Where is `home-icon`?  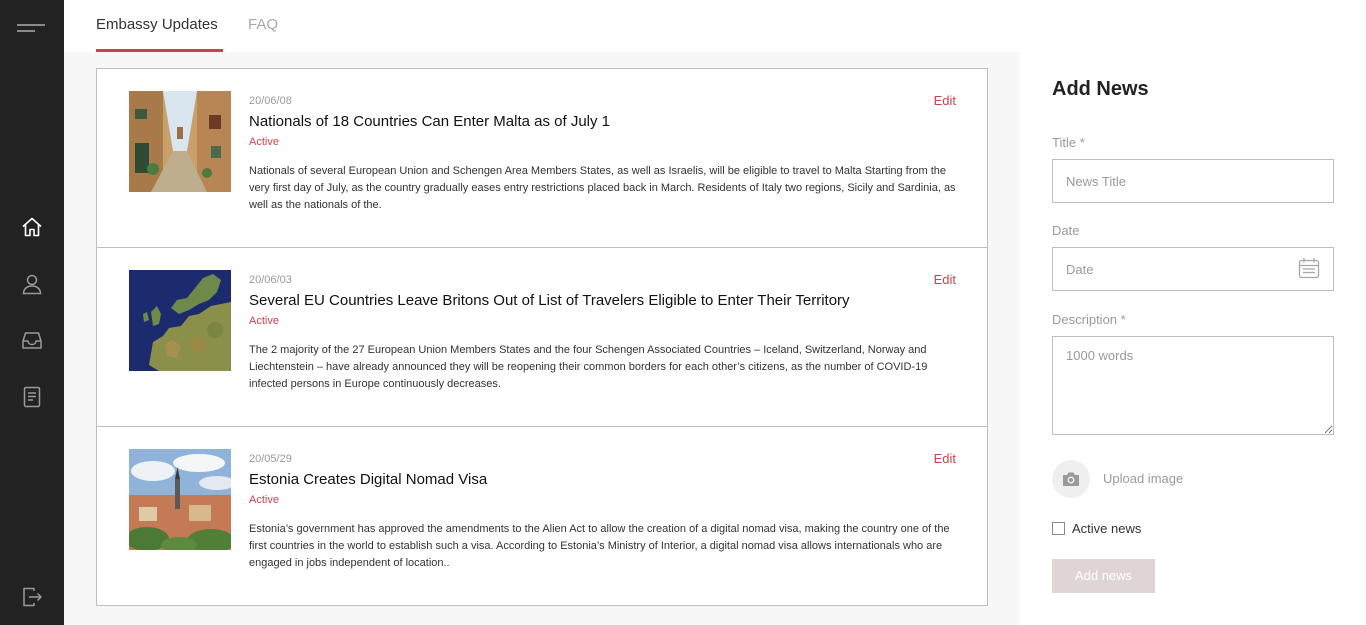
home-icon is located at coordinates (32, 227).